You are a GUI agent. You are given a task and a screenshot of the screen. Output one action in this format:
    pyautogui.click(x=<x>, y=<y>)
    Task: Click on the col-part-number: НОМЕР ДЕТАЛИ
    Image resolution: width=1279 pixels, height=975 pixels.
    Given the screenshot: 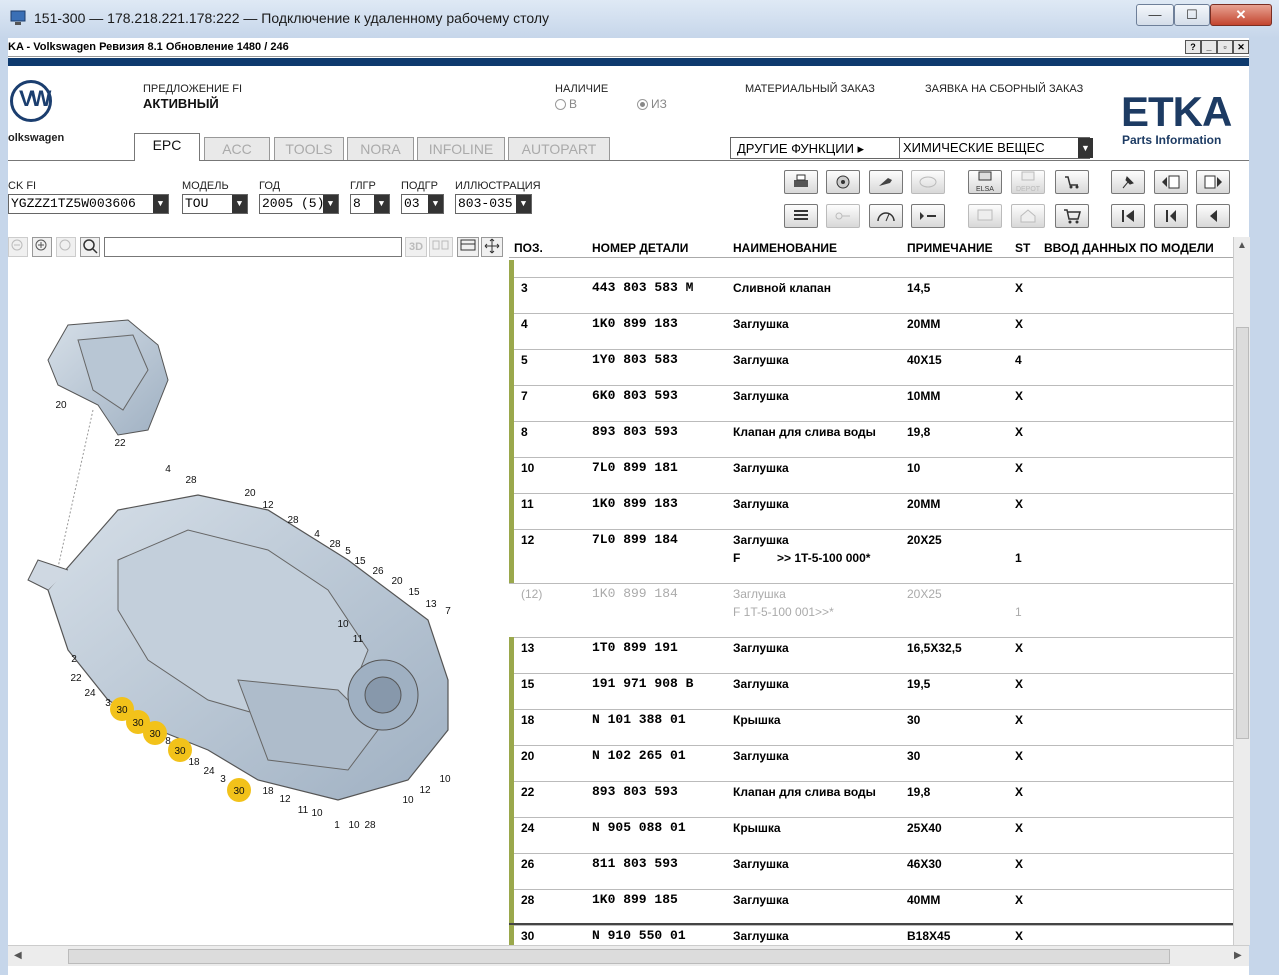 What is the action you would take?
    pyautogui.click(x=640, y=248)
    